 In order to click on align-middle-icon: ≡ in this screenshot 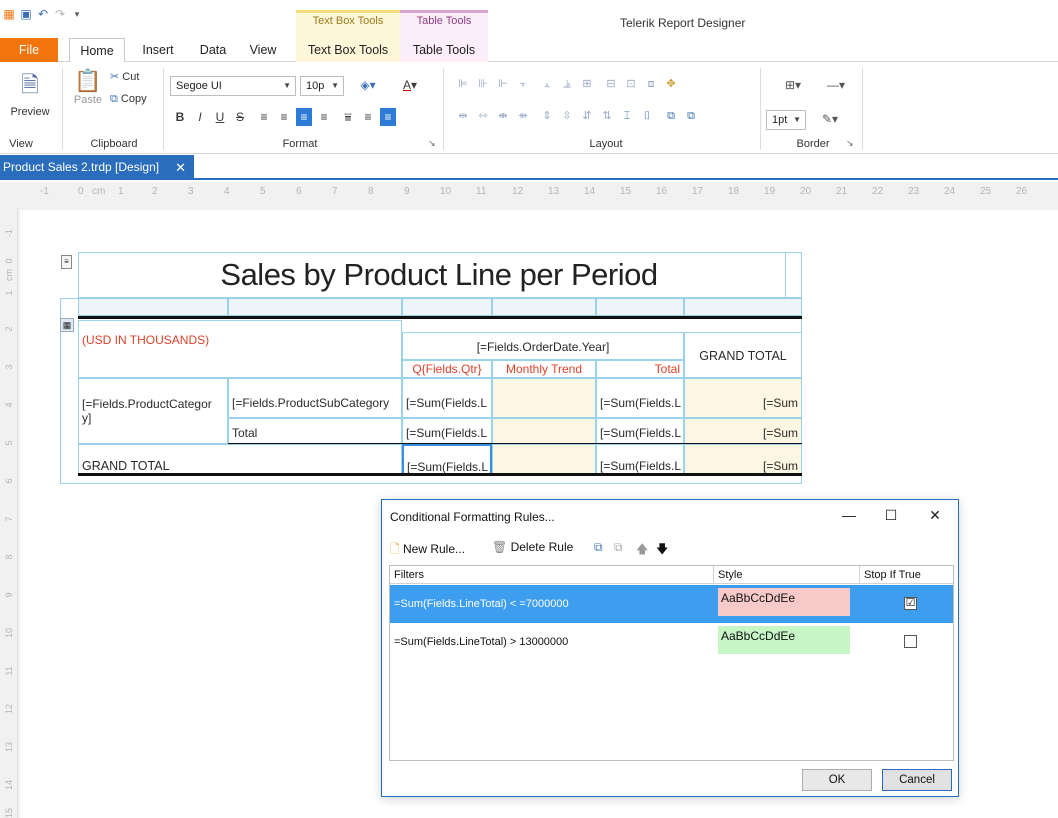, I will do `click(368, 117)`.